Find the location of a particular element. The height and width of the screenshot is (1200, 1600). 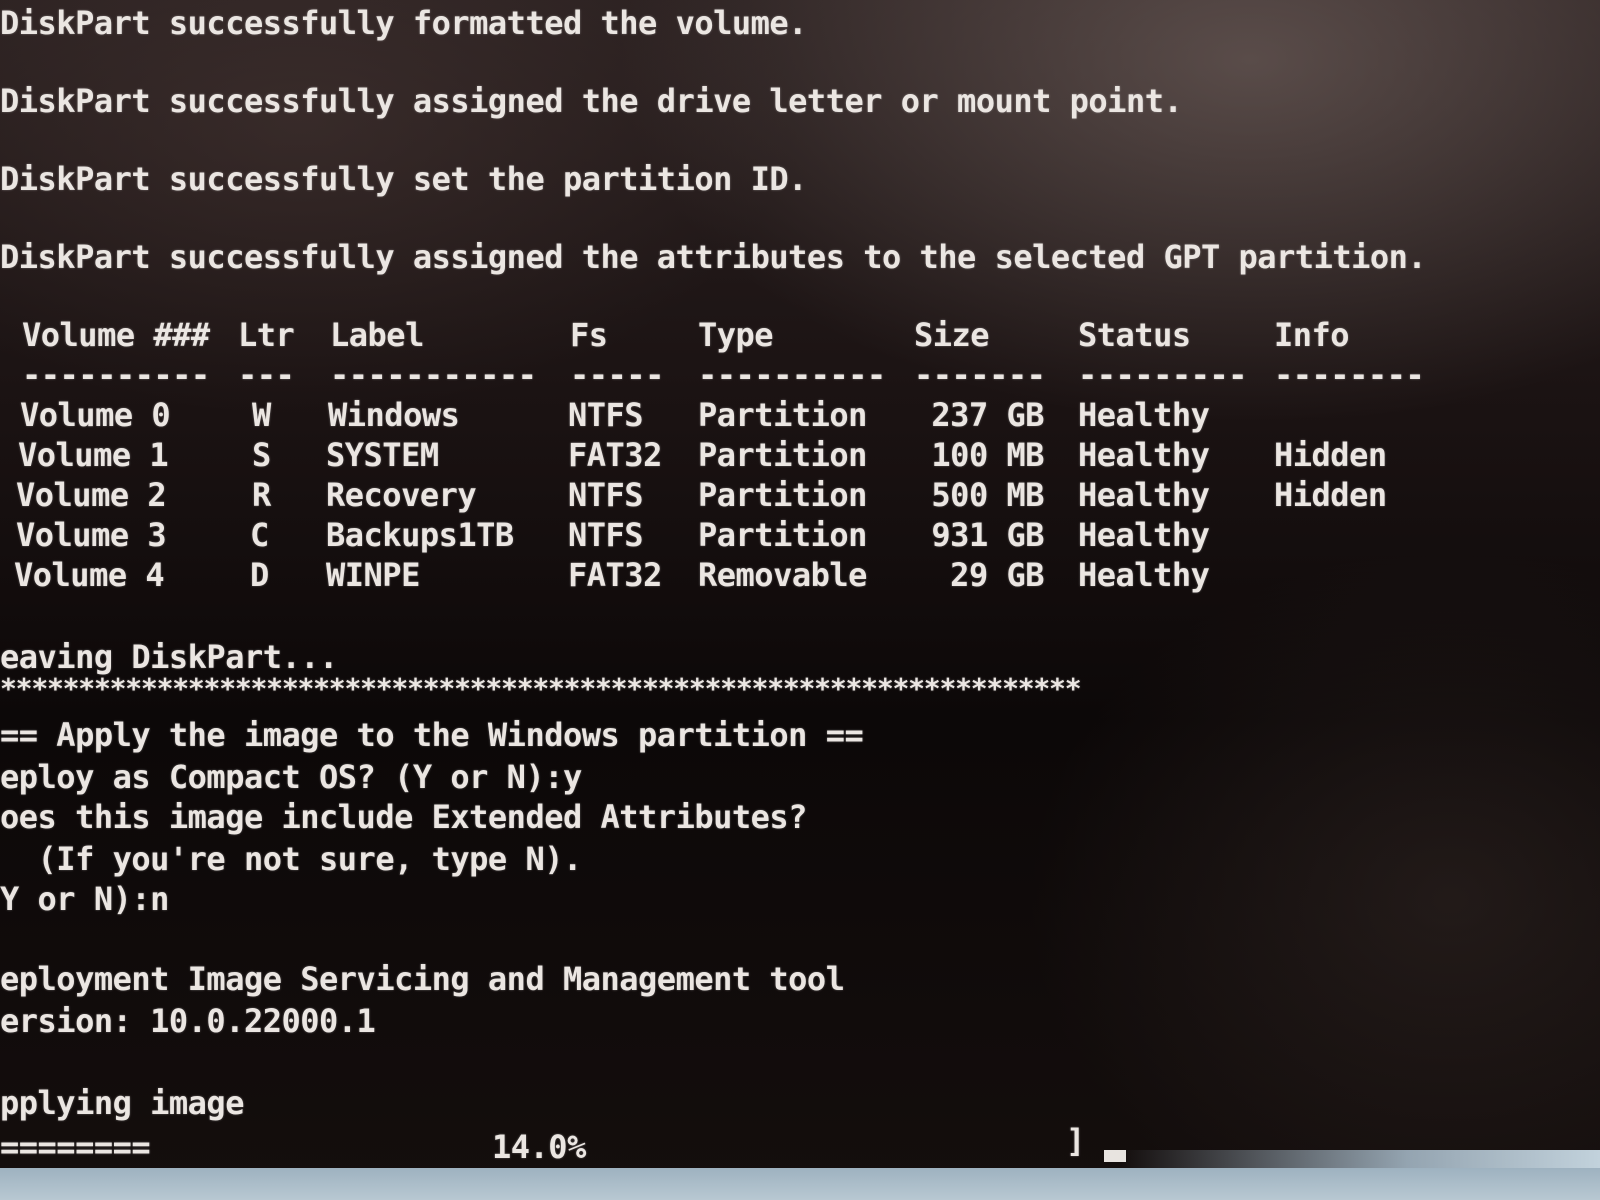

progress-end-bracket: ] is located at coordinates (1075, 1141).